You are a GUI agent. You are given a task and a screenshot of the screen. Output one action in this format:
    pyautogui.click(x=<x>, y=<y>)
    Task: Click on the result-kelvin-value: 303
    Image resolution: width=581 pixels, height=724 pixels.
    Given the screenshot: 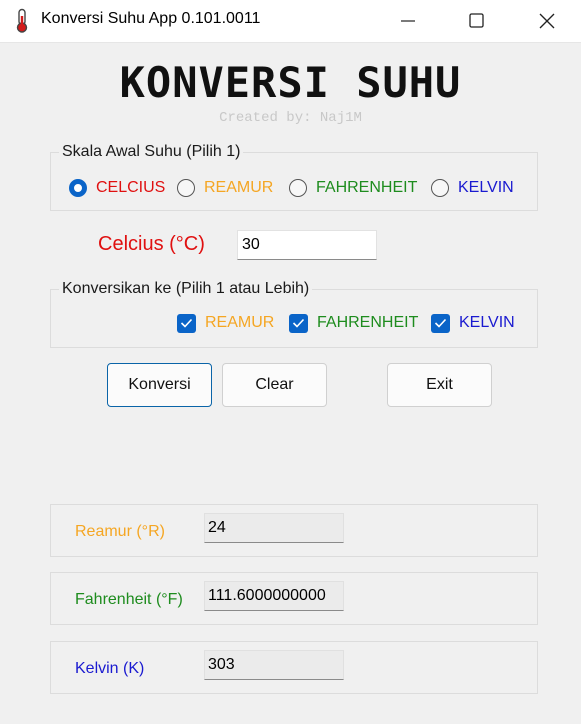 What is the action you would take?
    pyautogui.click(x=274, y=665)
    